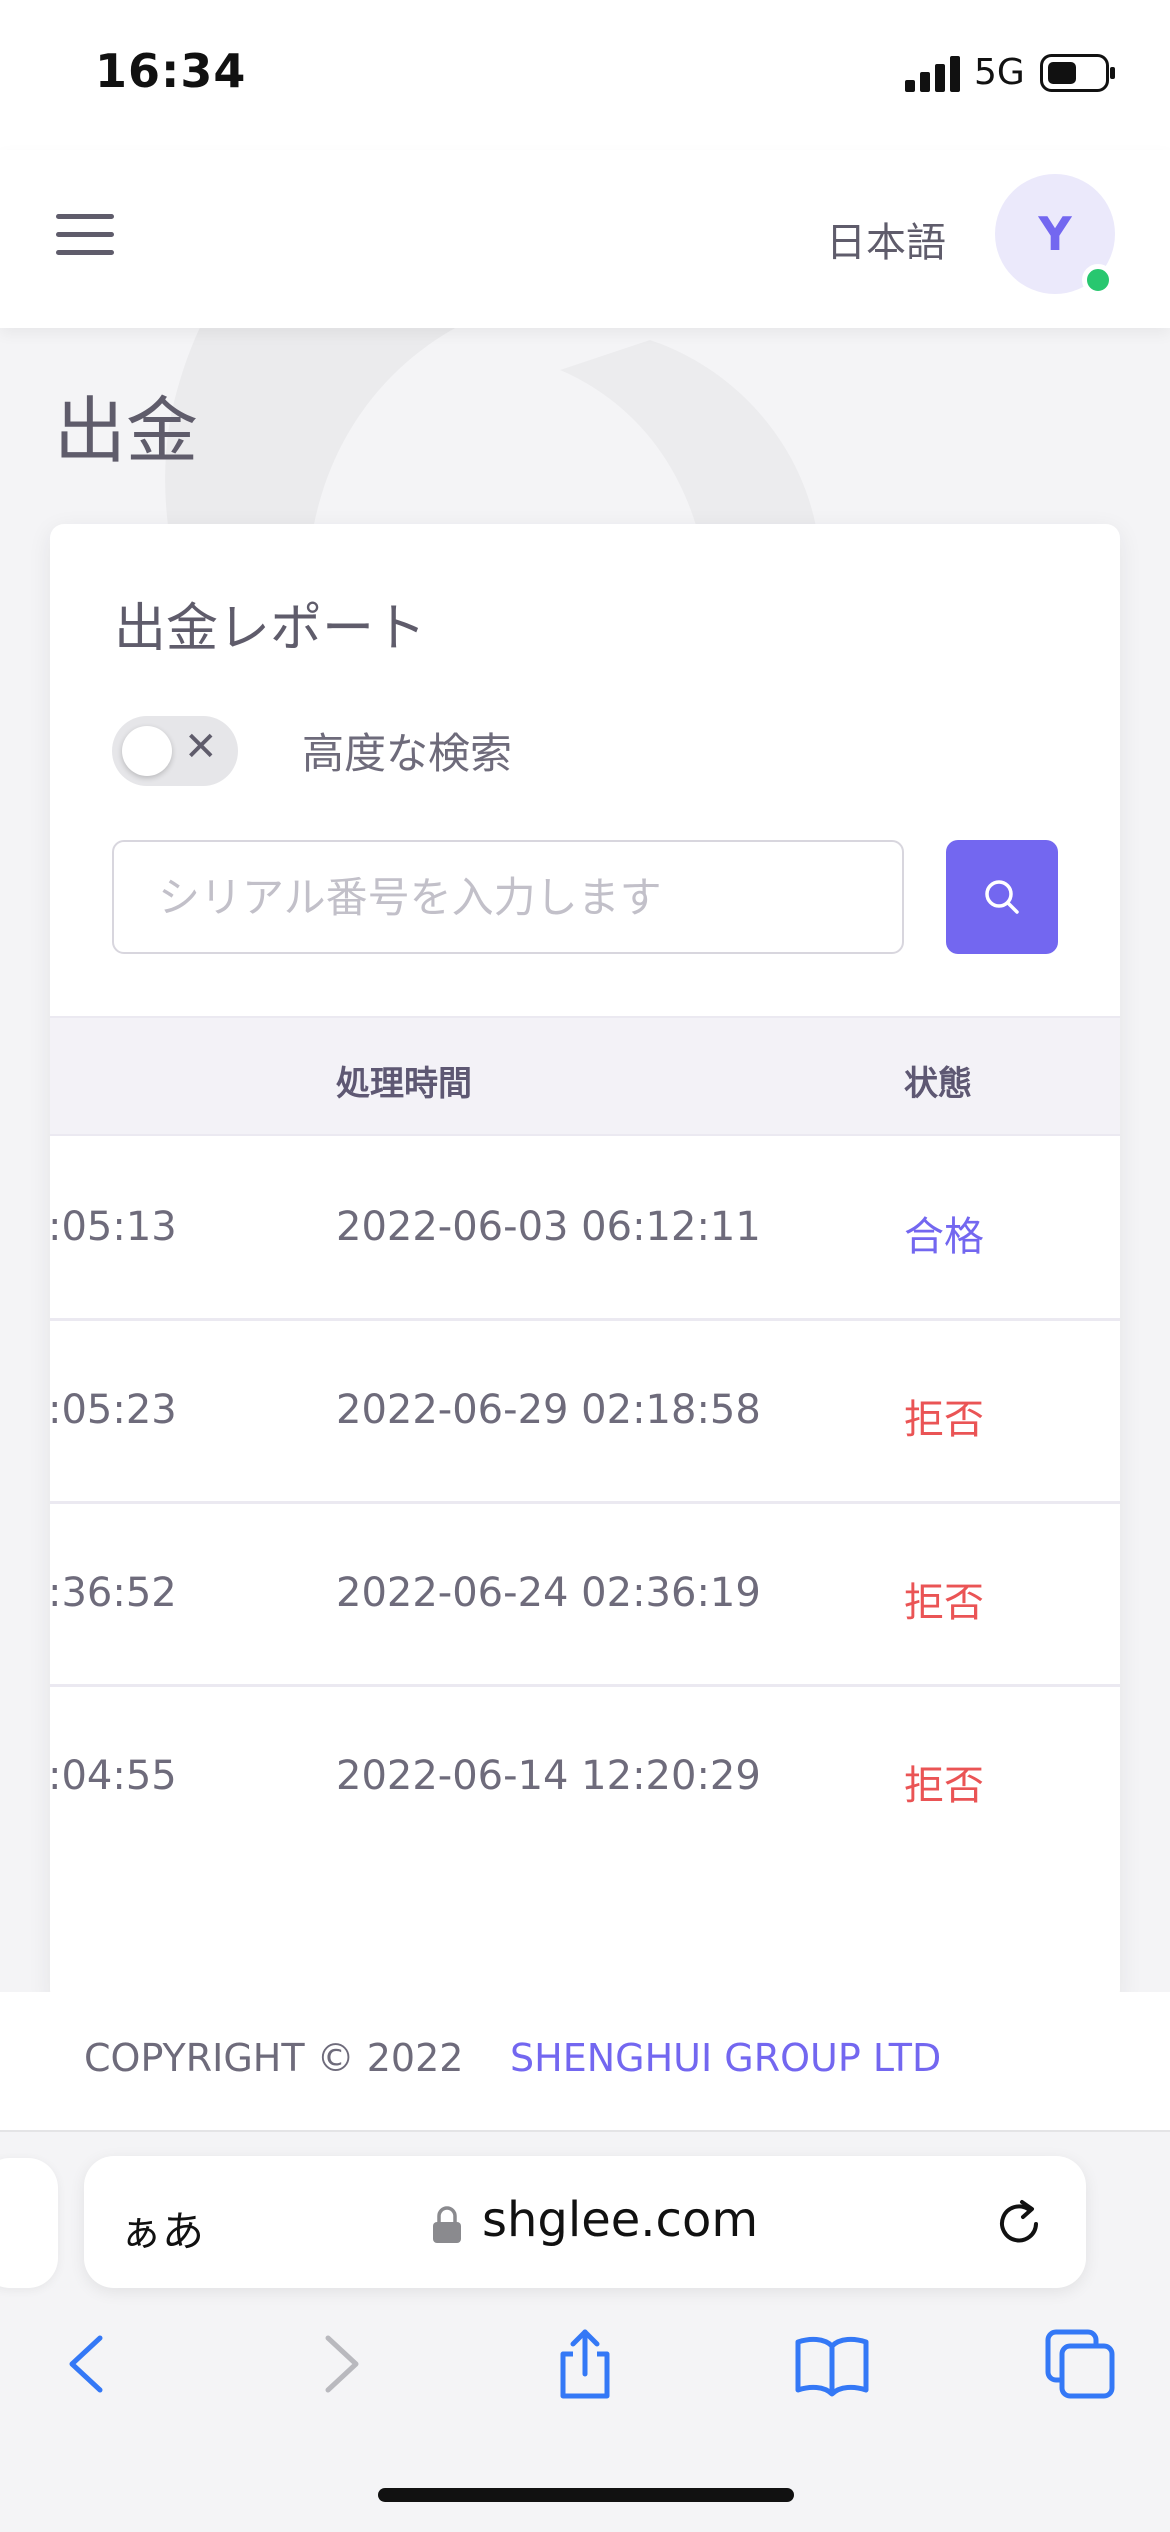 The width and height of the screenshot is (1170, 2532). I want to click on toggle-knob, so click(147, 751).